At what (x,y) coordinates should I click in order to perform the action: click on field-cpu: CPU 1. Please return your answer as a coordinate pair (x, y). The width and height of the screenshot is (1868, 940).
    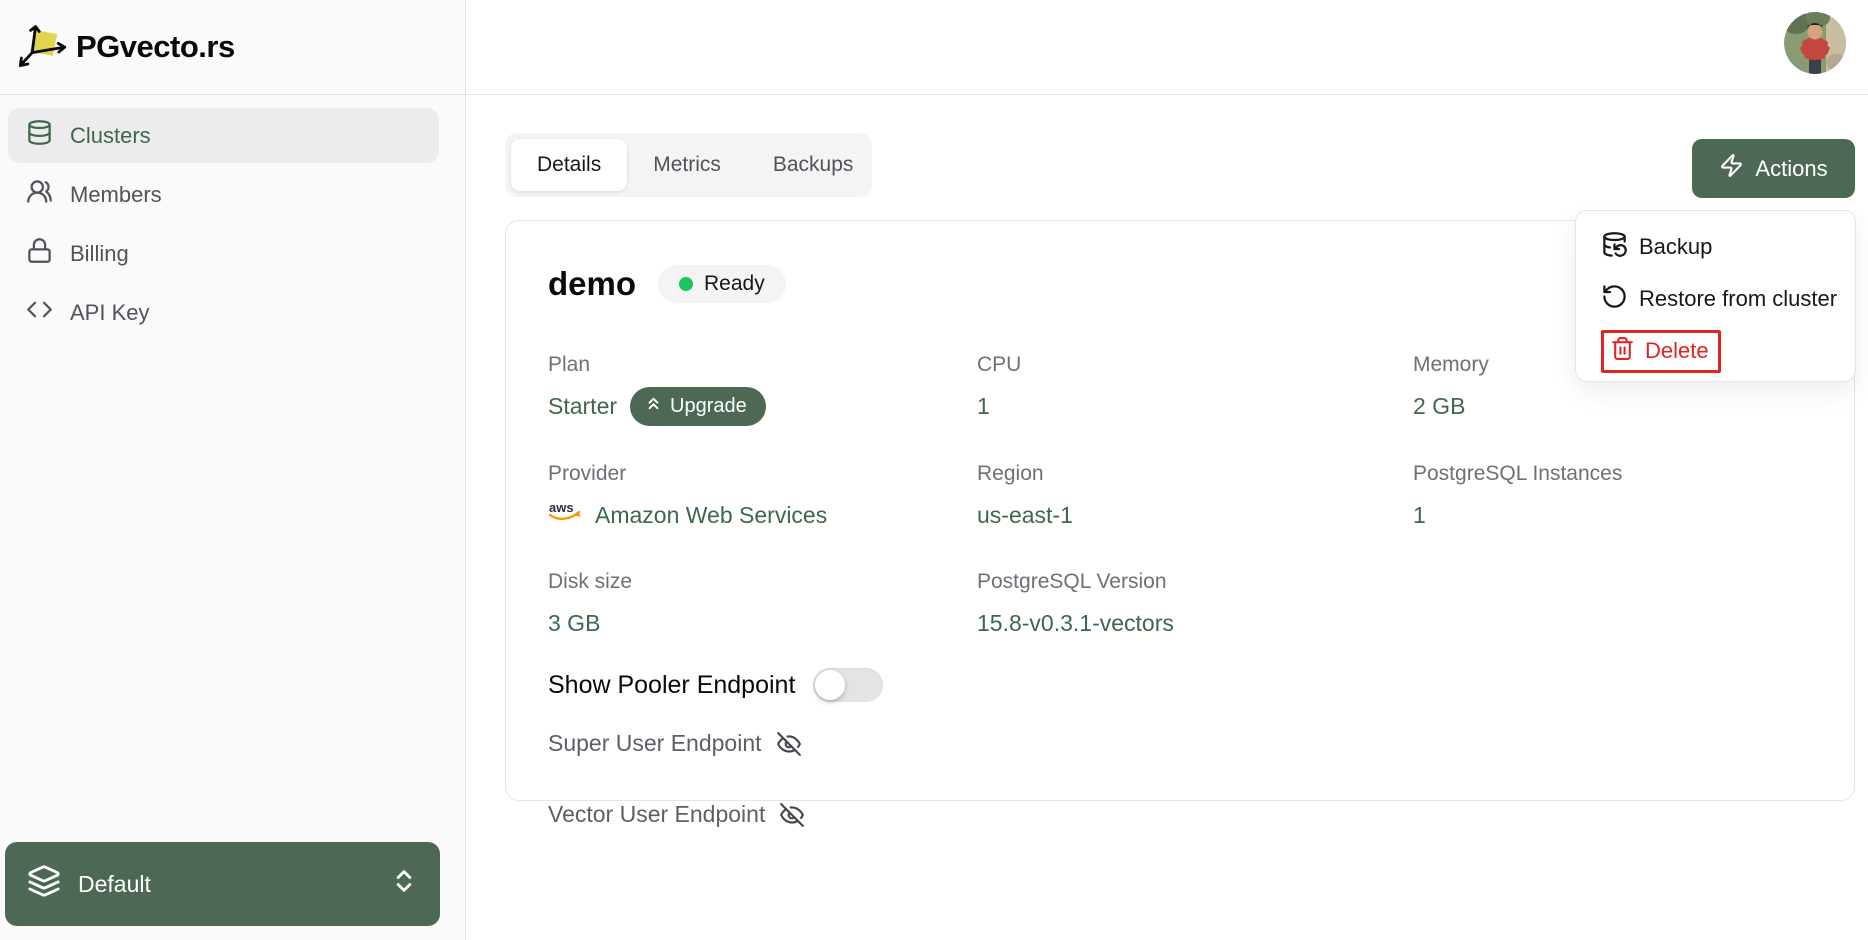
    Looking at the image, I should click on (1195, 389).